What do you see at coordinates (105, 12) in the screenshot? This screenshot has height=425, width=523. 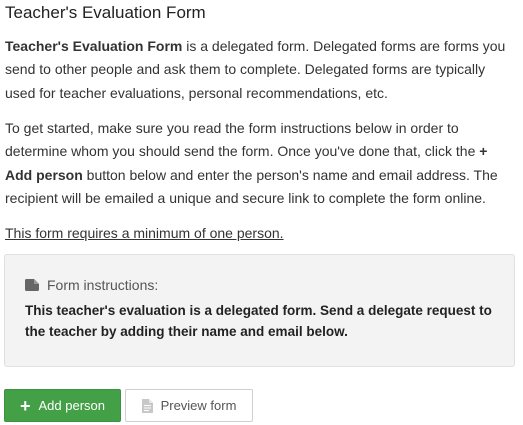 I see `page-title: Teacher's Evaluation Form` at bounding box center [105, 12].